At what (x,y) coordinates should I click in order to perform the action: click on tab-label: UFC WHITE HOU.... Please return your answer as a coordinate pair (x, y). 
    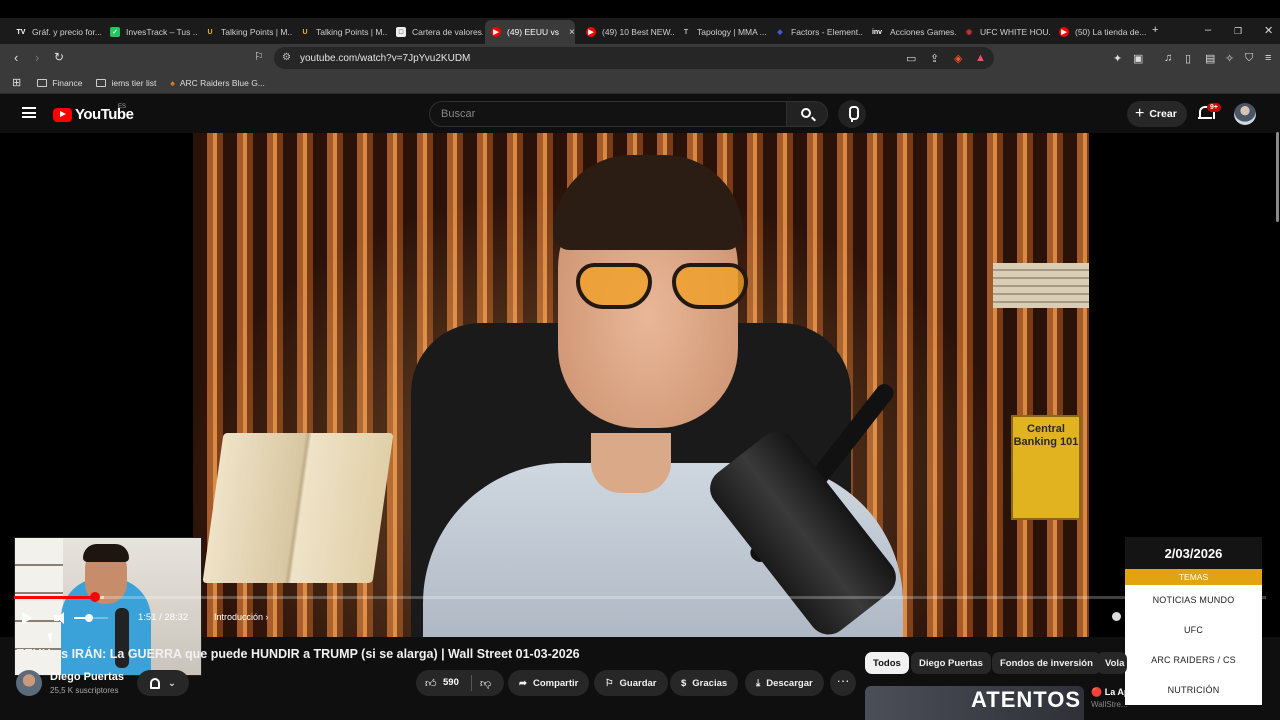
    Looking at the image, I should click on (1015, 32).